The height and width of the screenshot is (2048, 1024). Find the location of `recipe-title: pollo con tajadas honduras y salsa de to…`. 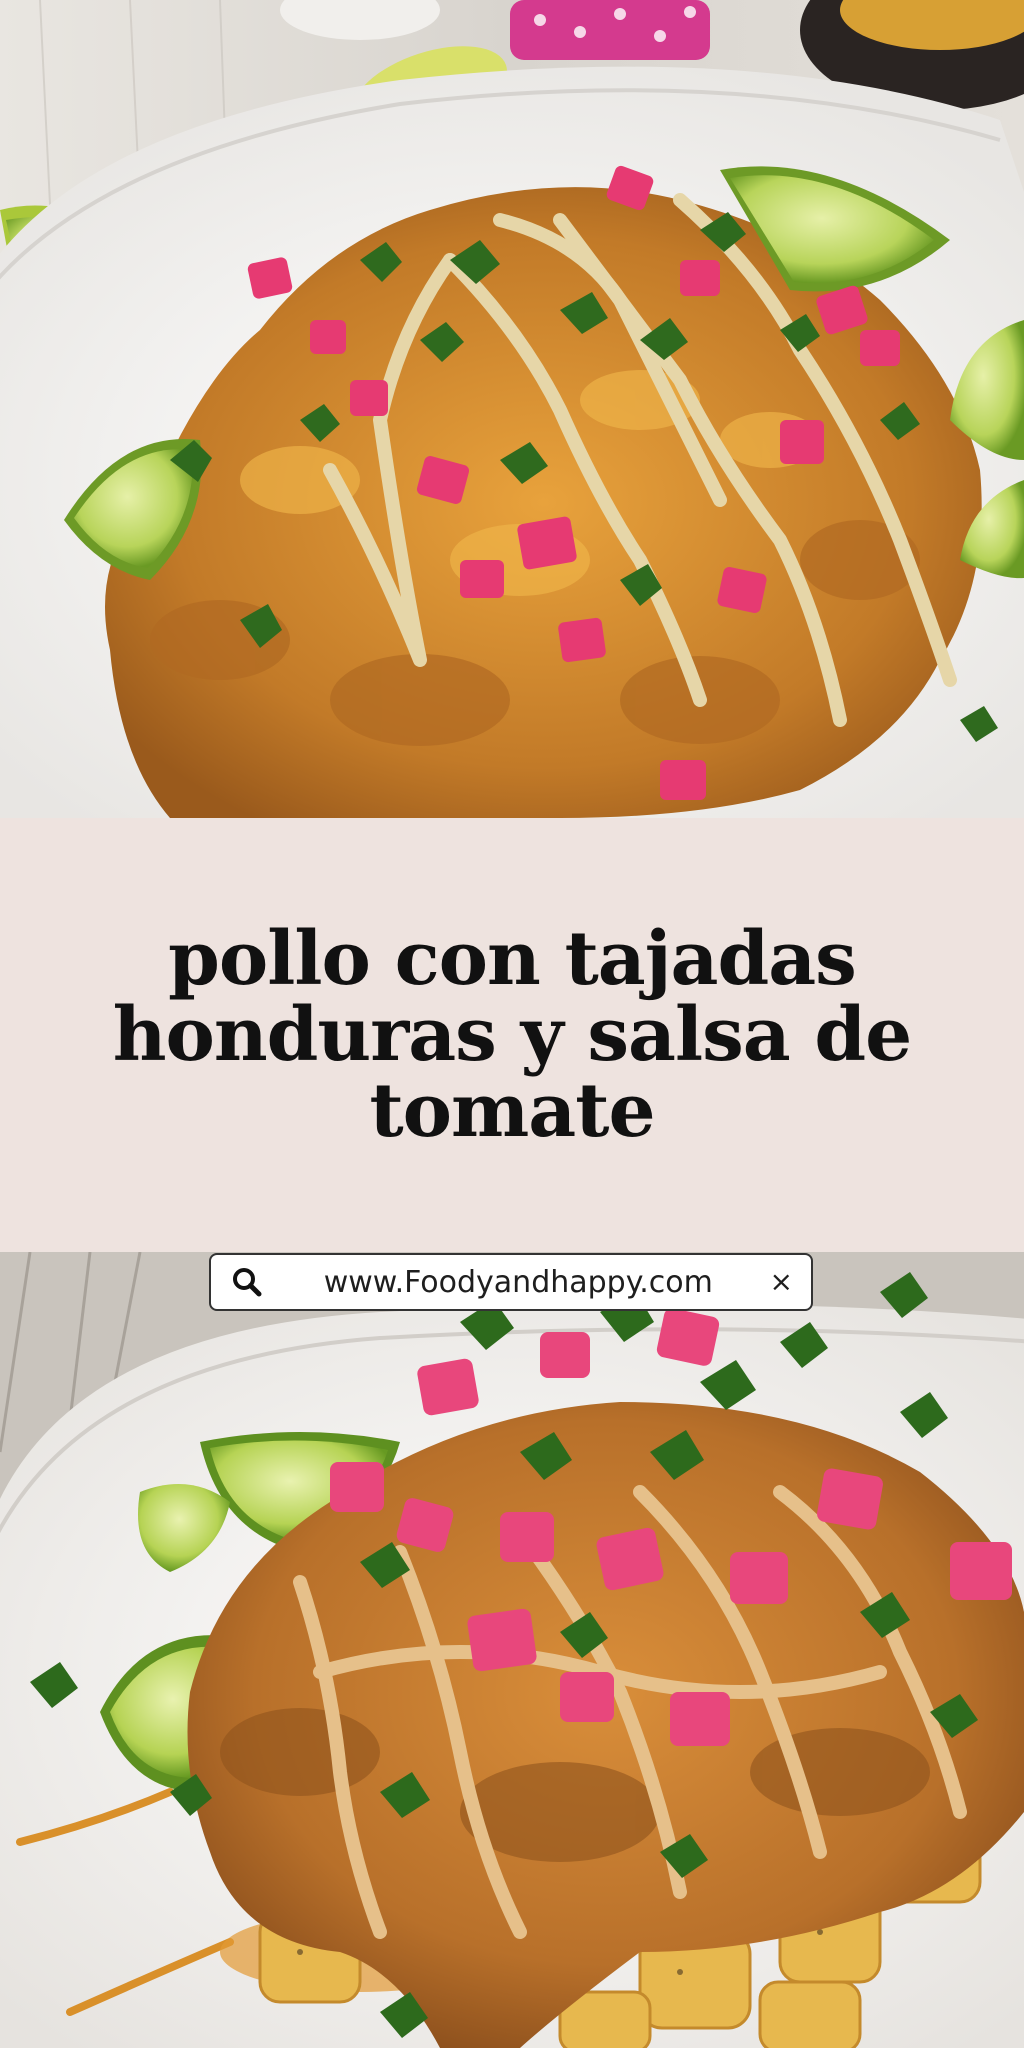

recipe-title: pollo con tajadas honduras y salsa de to… is located at coordinates (512, 1035).